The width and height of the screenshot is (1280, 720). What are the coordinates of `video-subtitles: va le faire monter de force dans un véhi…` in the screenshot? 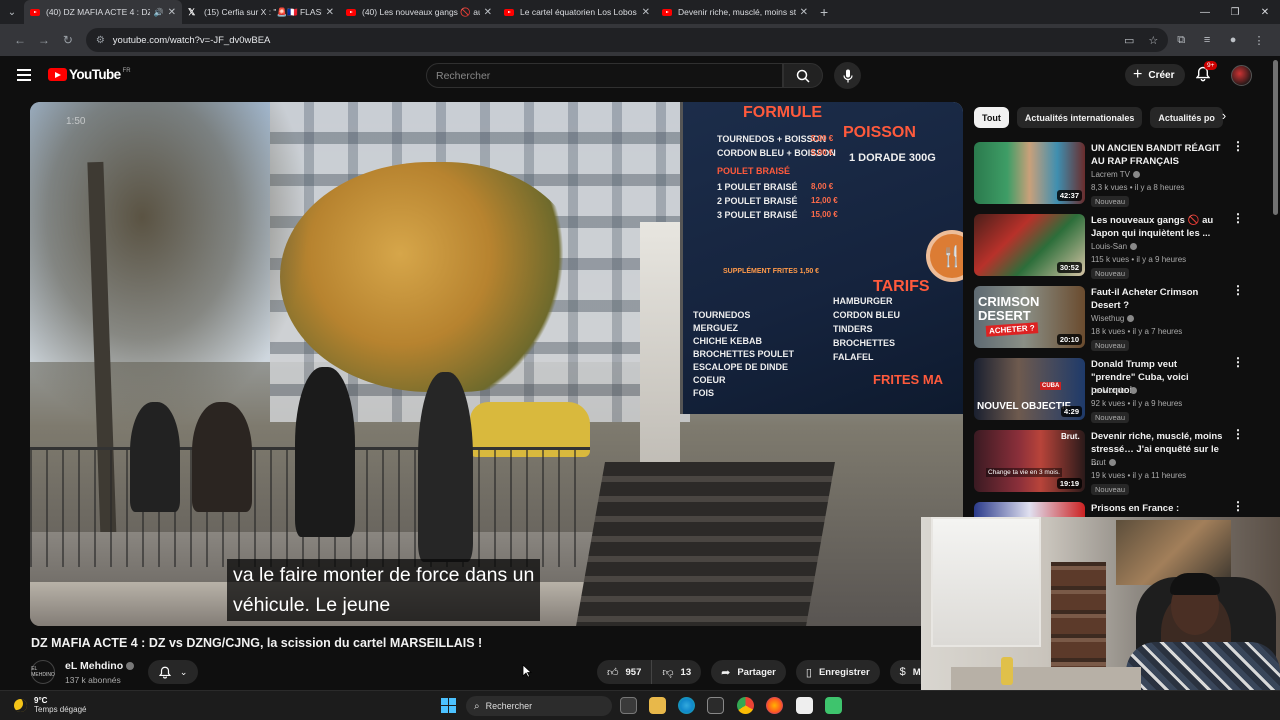 It's located at (384, 590).